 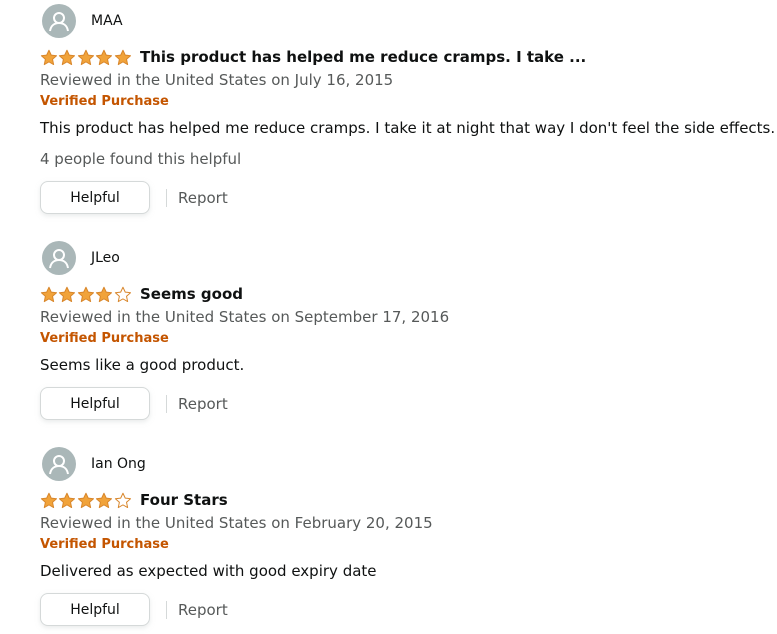 What do you see at coordinates (400, 464) in the screenshot?
I see `reviewer-profile: Ian Ong` at bounding box center [400, 464].